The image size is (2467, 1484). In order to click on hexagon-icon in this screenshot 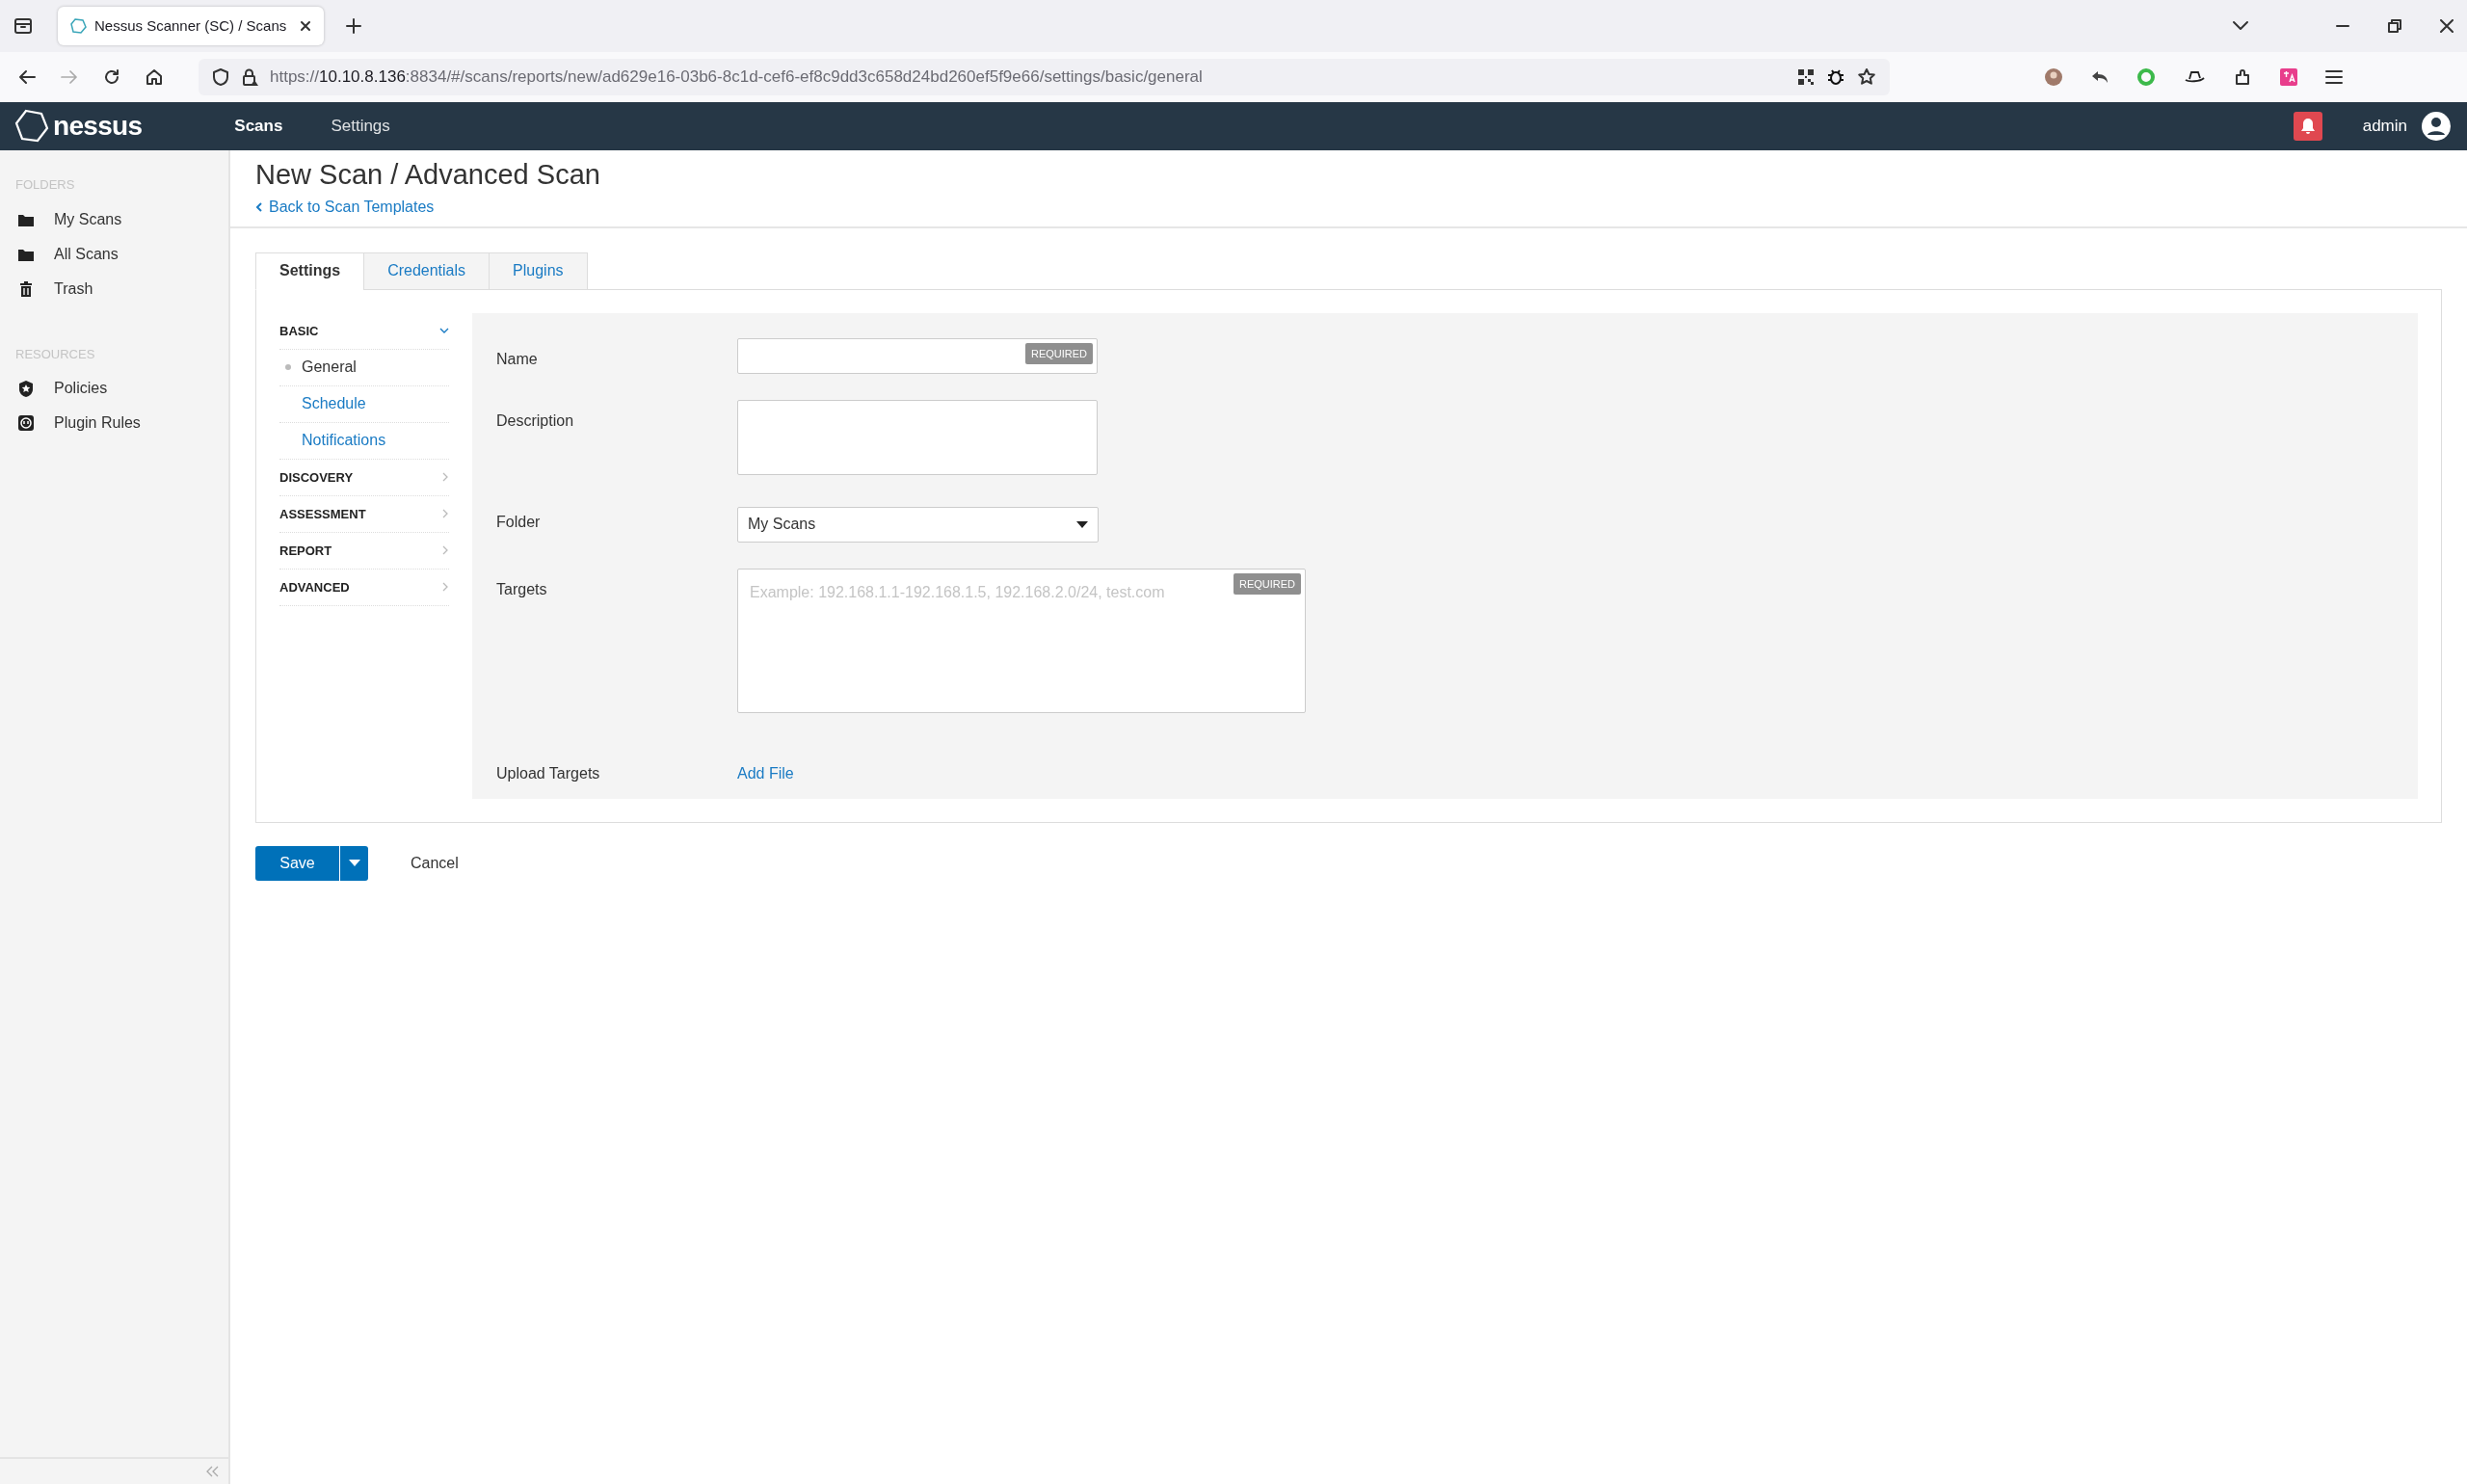, I will do `click(78, 26)`.